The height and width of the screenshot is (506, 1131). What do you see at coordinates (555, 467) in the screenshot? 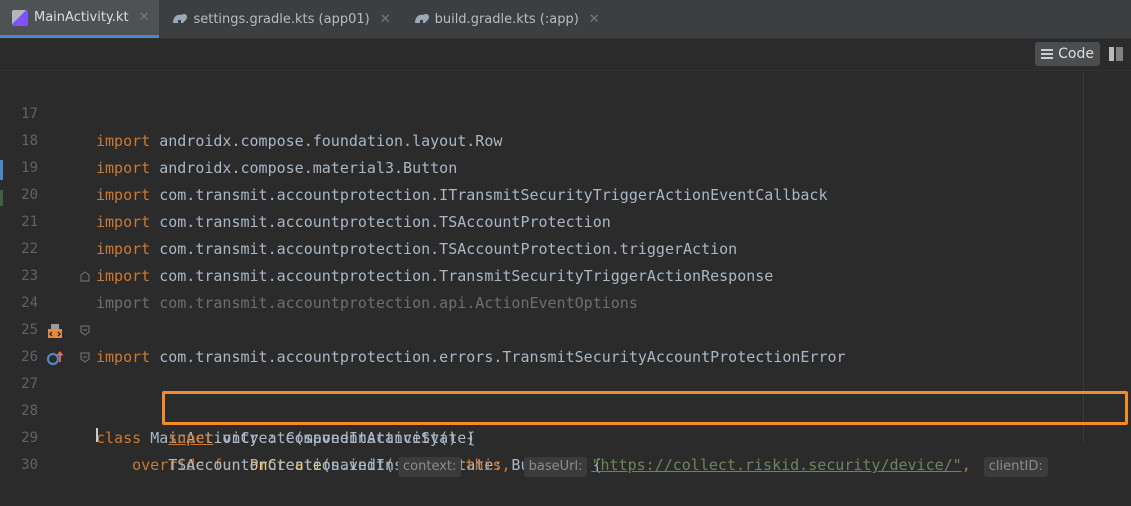
I see `parameter-hint: baseUrl:` at bounding box center [555, 467].